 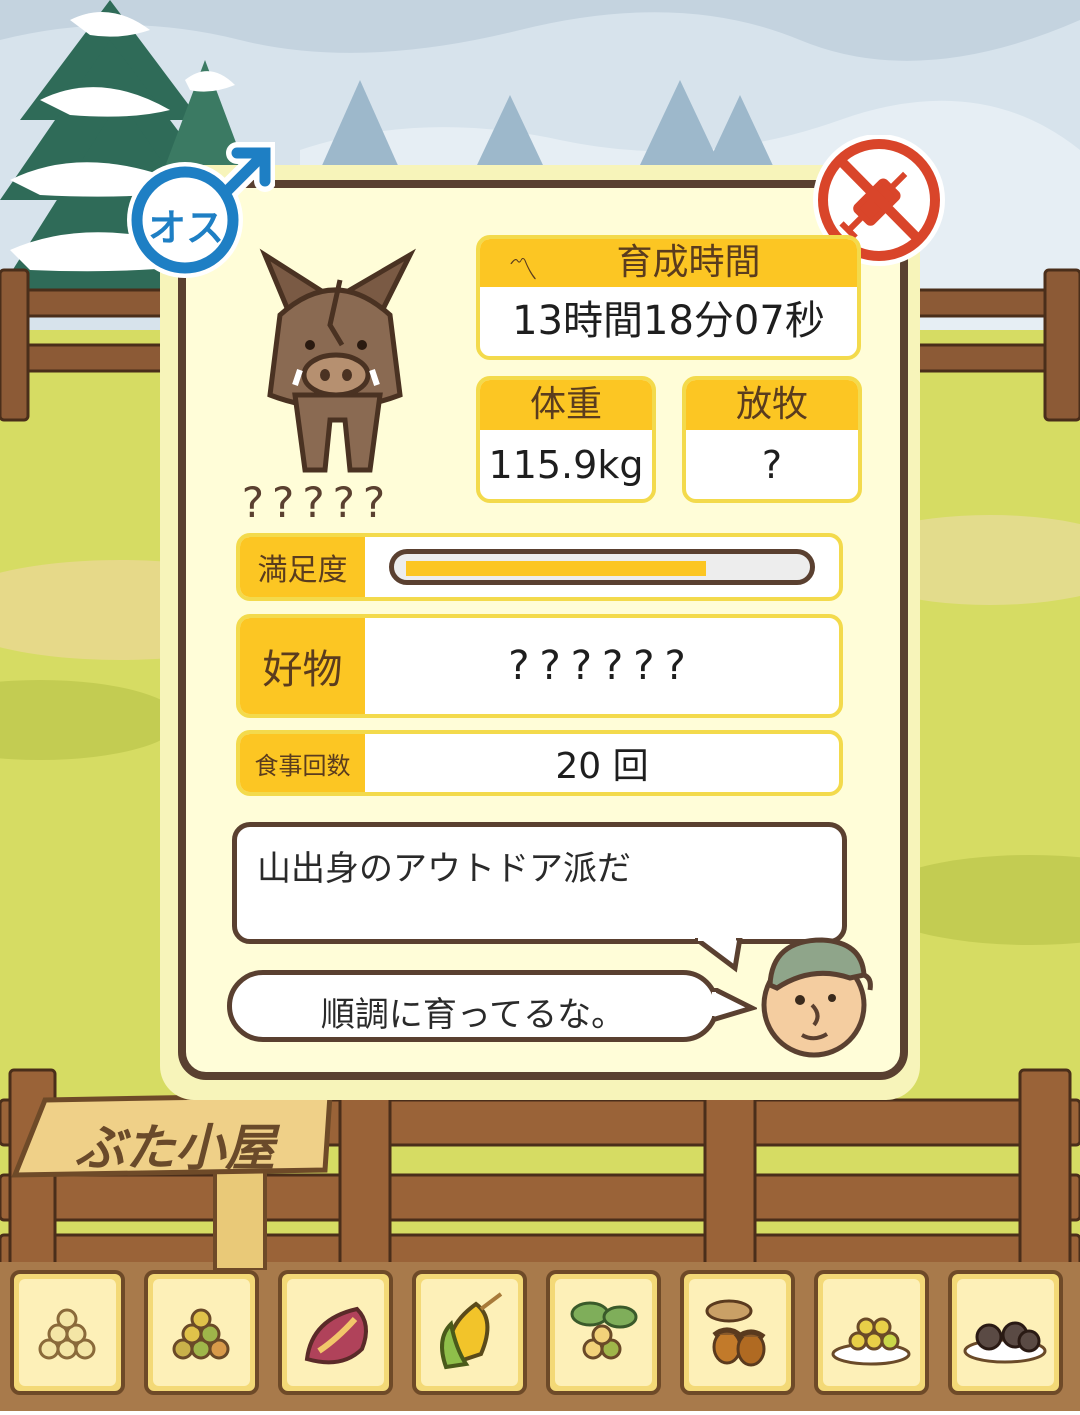 I want to click on farmer-bubble-tail, so click(x=734, y=1005).